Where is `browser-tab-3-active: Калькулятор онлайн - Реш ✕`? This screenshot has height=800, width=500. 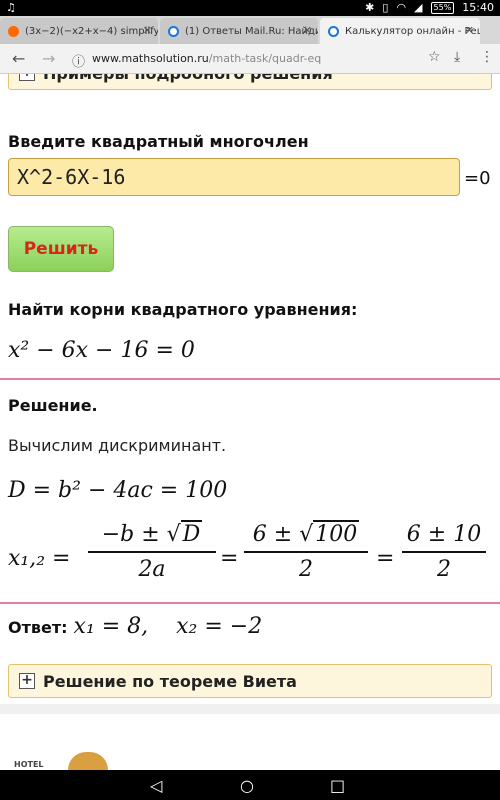 browser-tab-3-active: Калькулятор онлайн - Реш ✕ is located at coordinates (400, 31).